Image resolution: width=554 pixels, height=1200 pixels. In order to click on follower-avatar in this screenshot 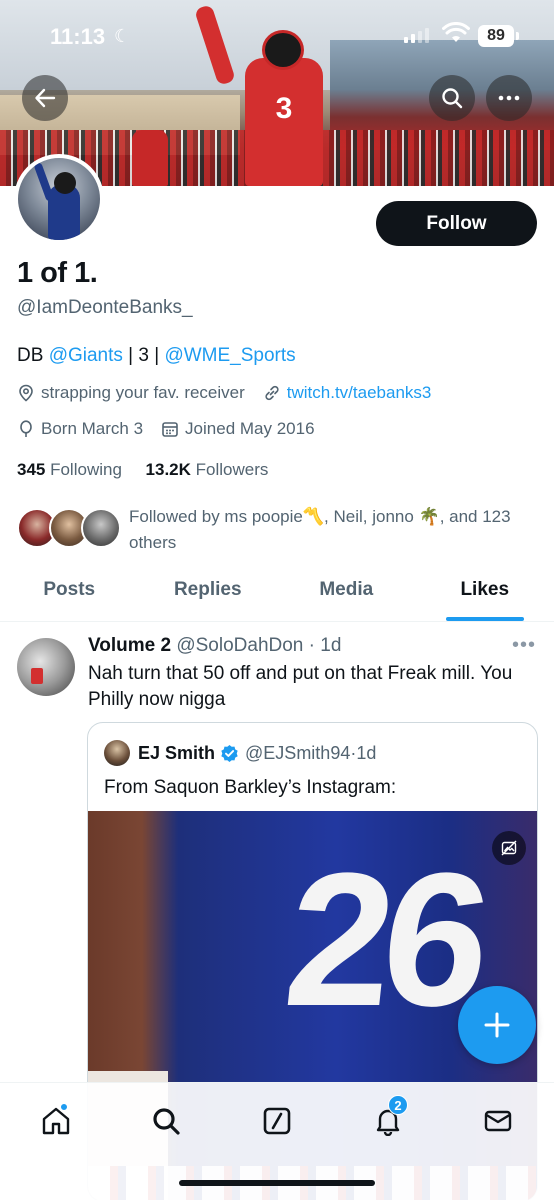, I will do `click(101, 528)`.